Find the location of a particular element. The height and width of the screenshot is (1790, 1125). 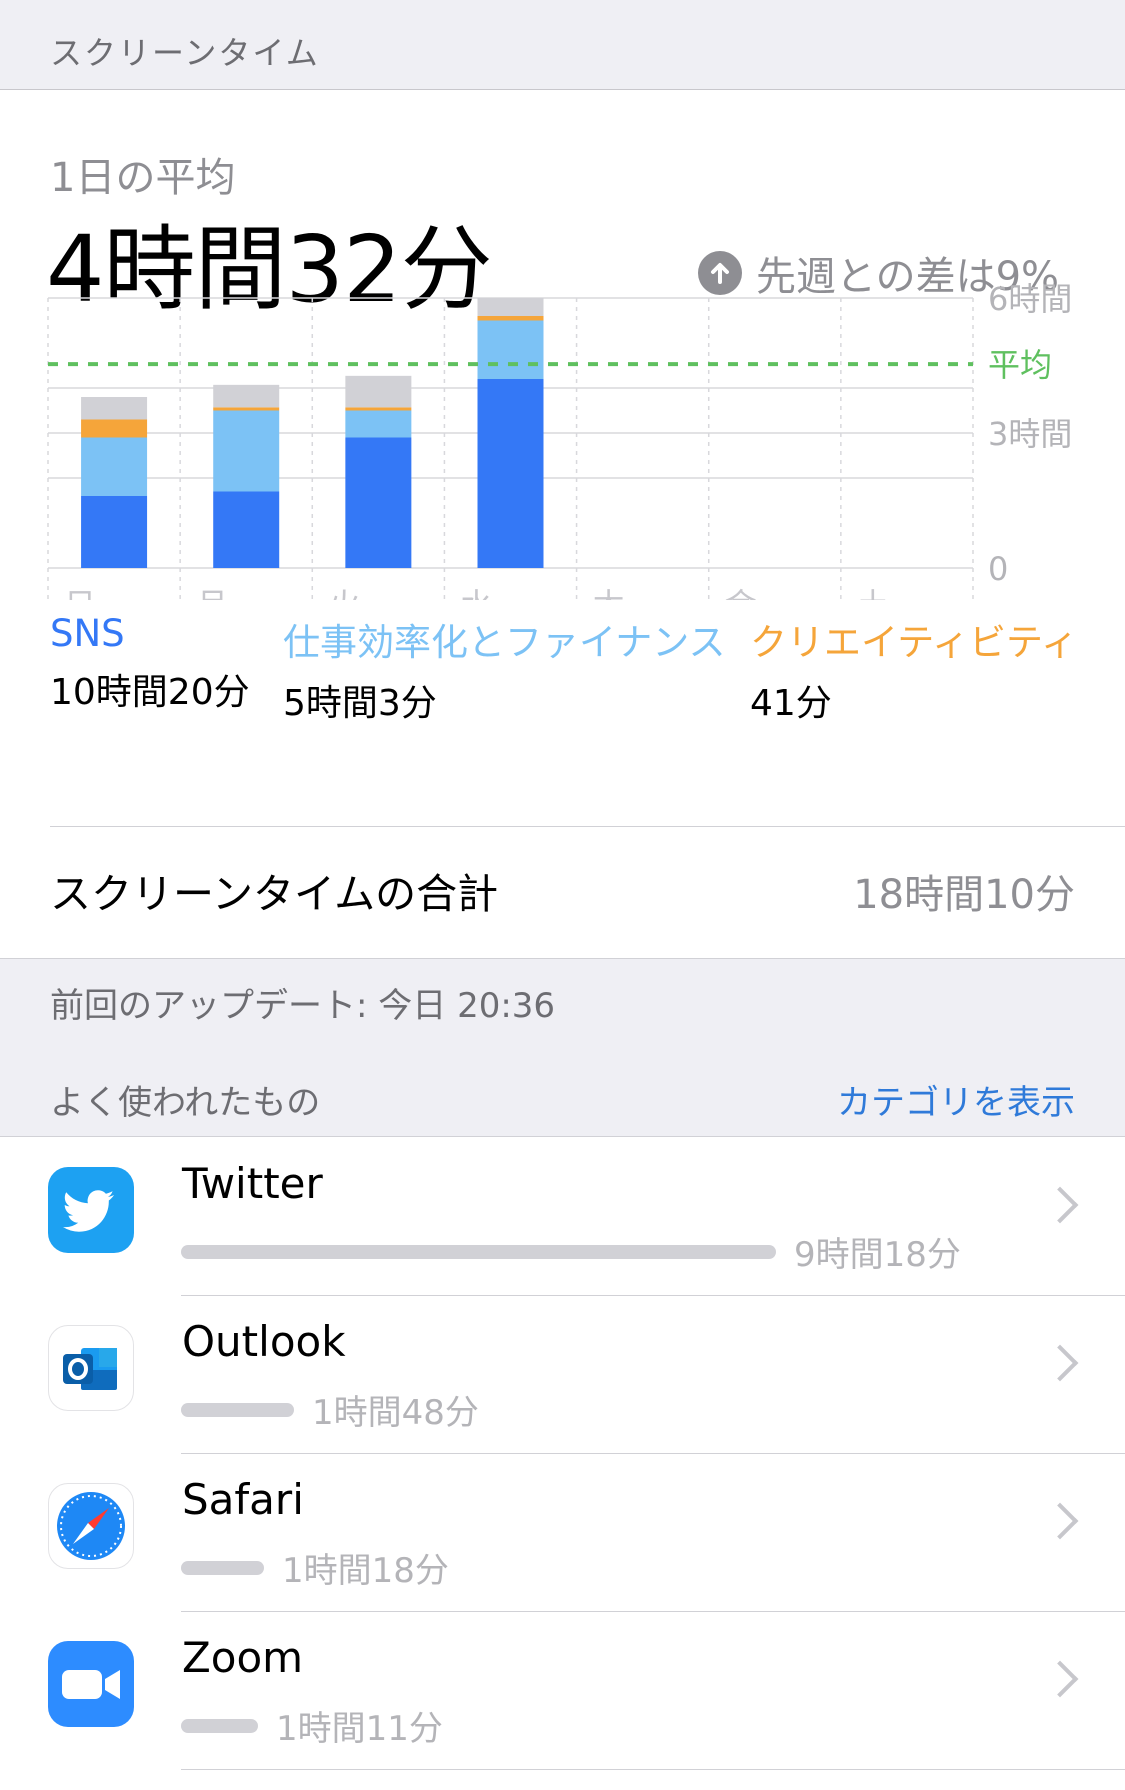

legend-creativity-name: クリエイティビティ is located at coordinates (914, 642).